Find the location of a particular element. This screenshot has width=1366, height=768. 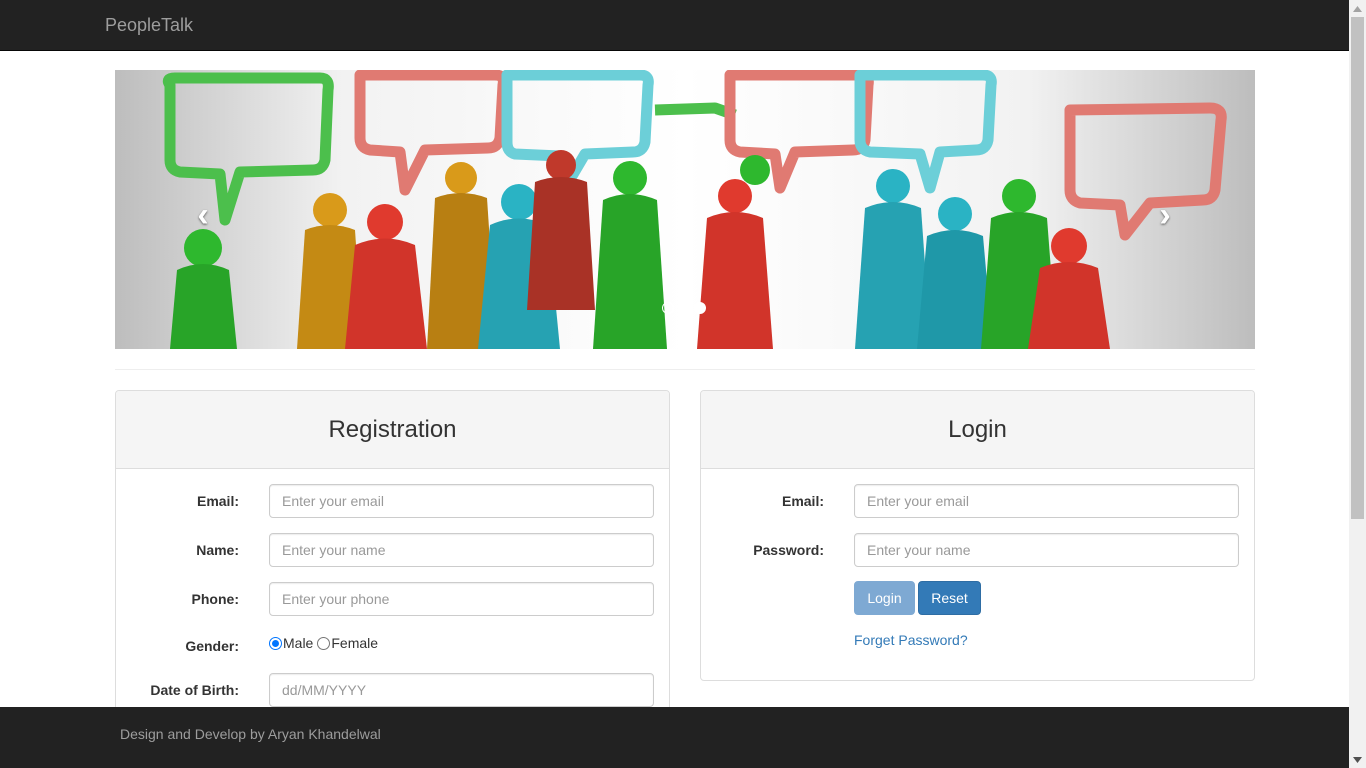

gender-female-radio is located at coordinates (324, 643).